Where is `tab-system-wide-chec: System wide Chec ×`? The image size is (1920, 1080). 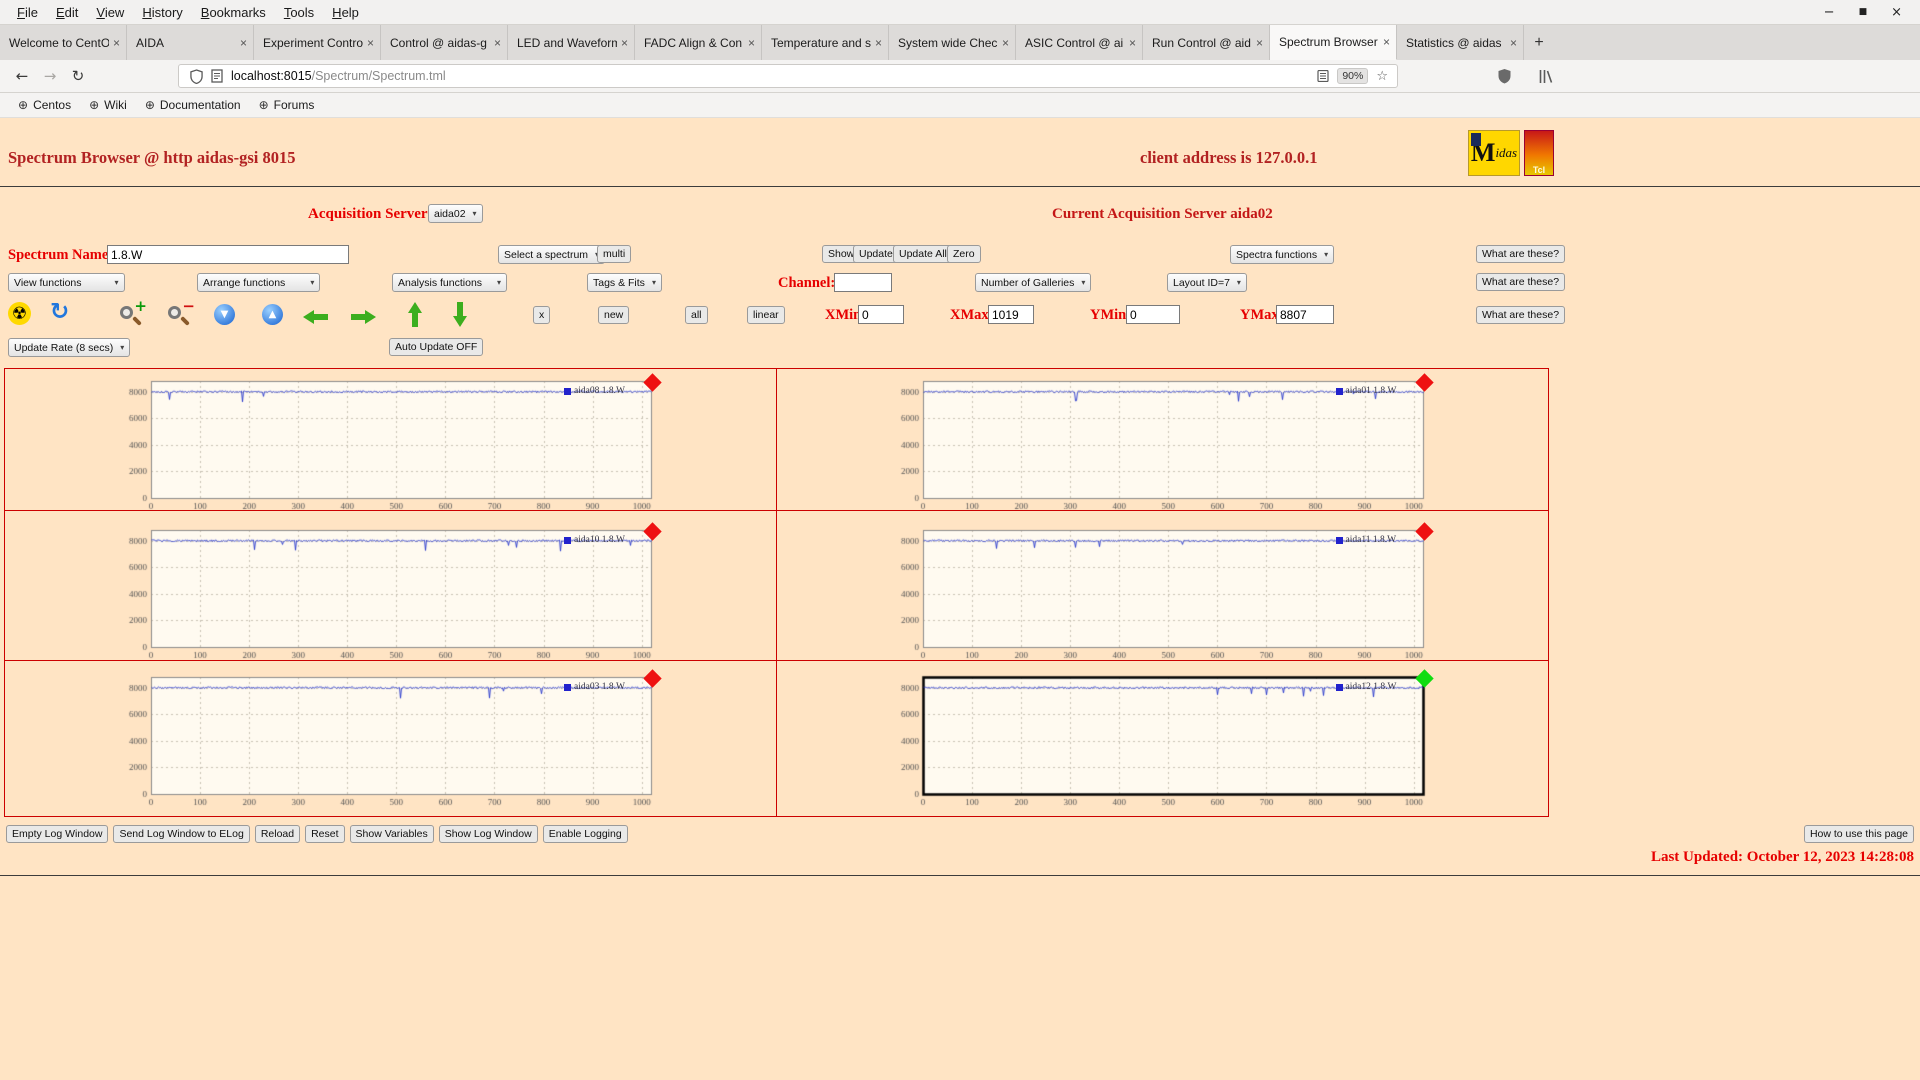 tab-system-wide-chec: System wide Chec × is located at coordinates (952, 42).